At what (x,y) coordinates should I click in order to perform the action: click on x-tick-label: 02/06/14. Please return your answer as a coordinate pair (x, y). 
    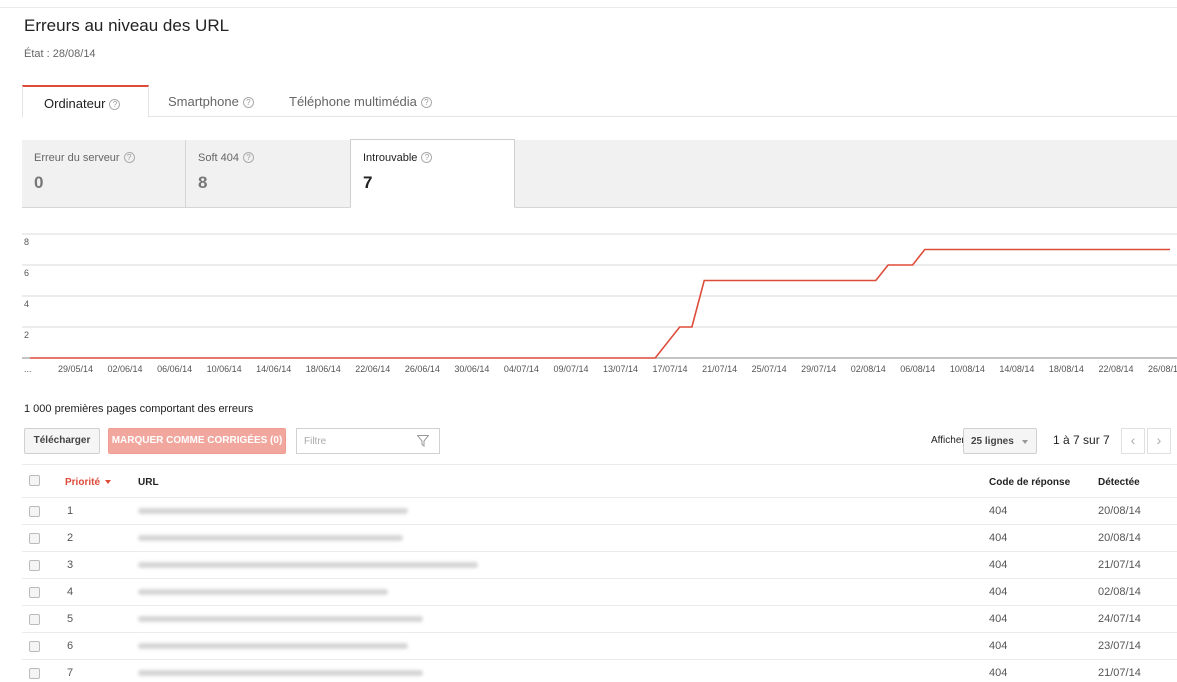
    Looking at the image, I should click on (125, 369).